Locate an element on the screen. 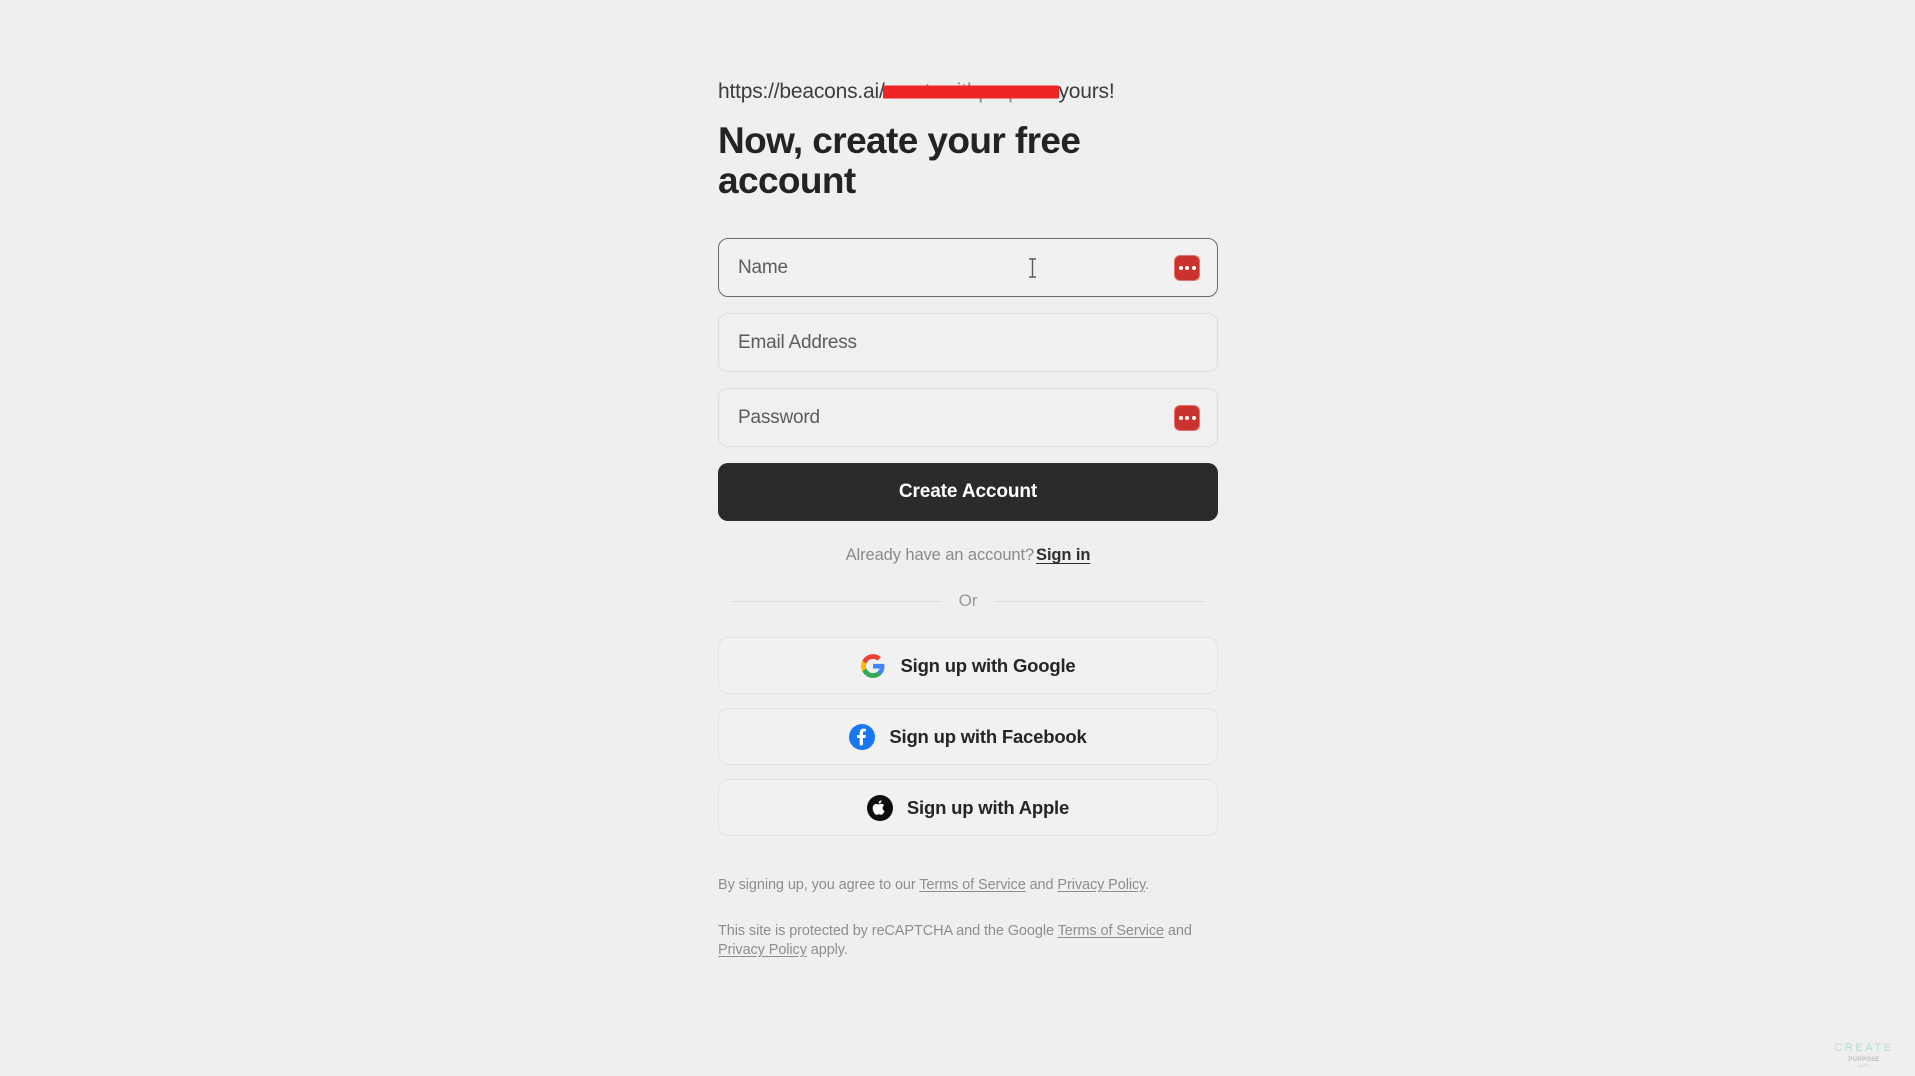 This screenshot has width=1915, height=1076. legal-spacer is located at coordinates (968, 909).